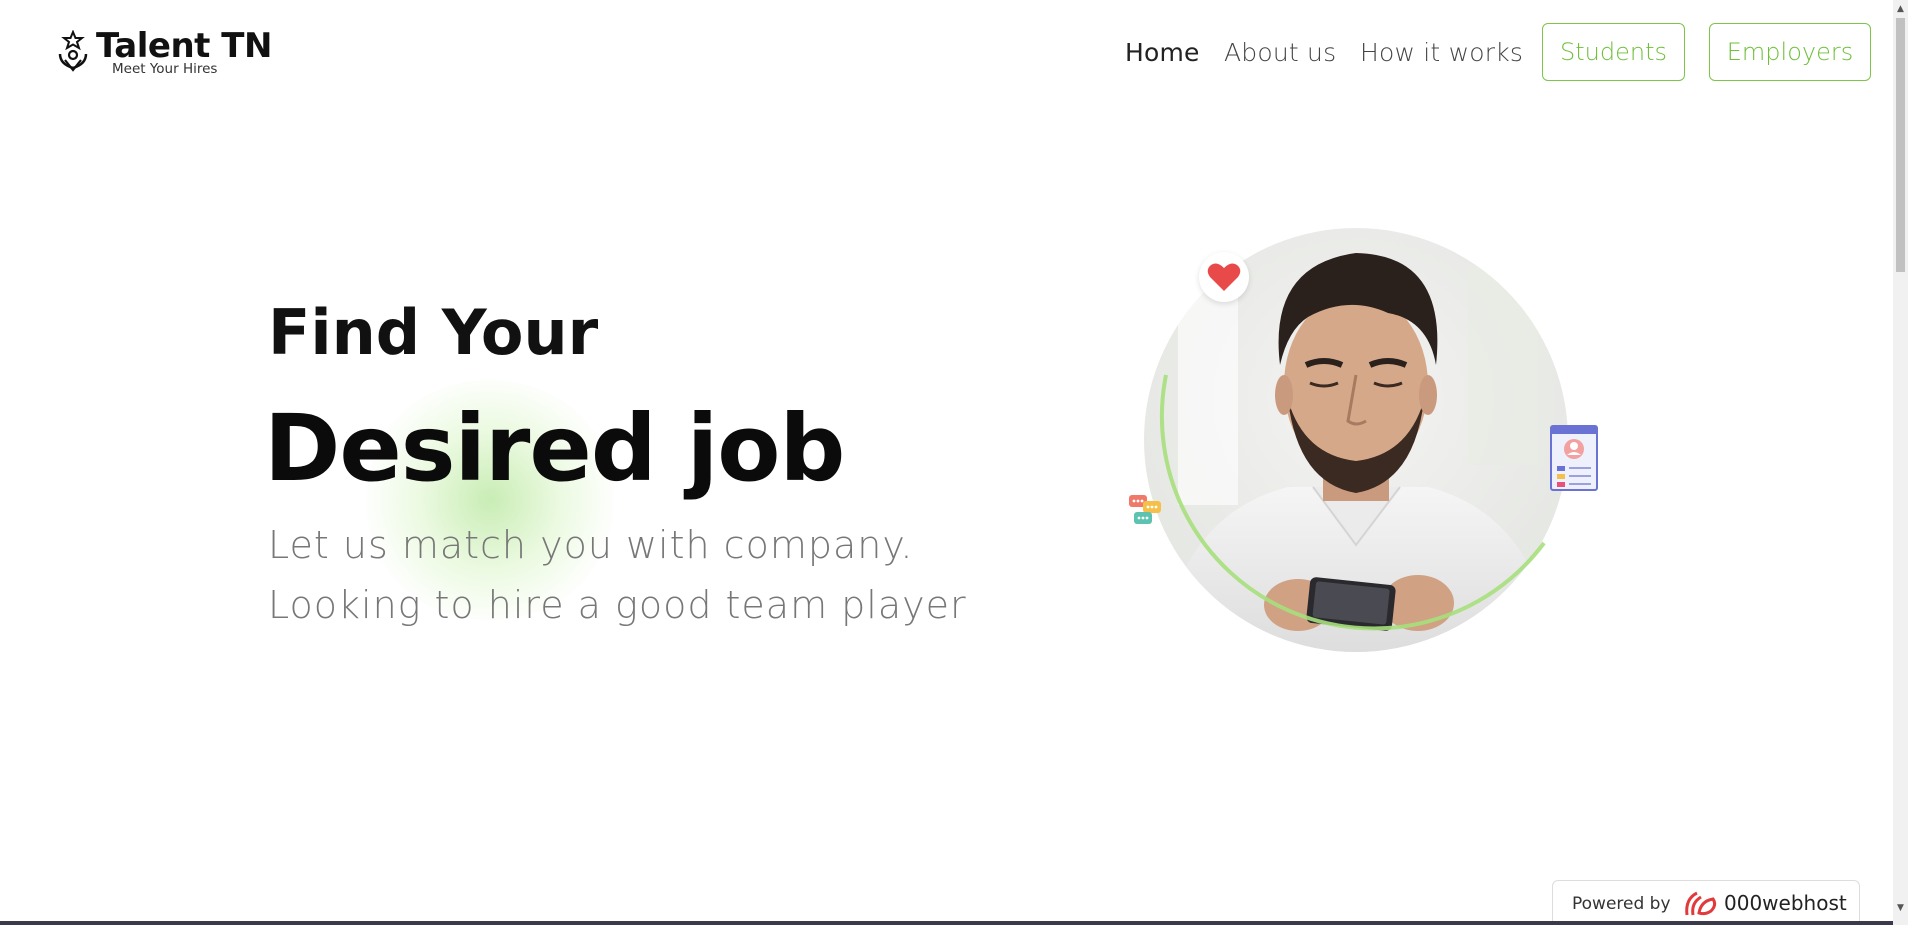 The height and width of the screenshot is (925, 1908). I want to click on webhost-logo-icon, so click(1701, 903).